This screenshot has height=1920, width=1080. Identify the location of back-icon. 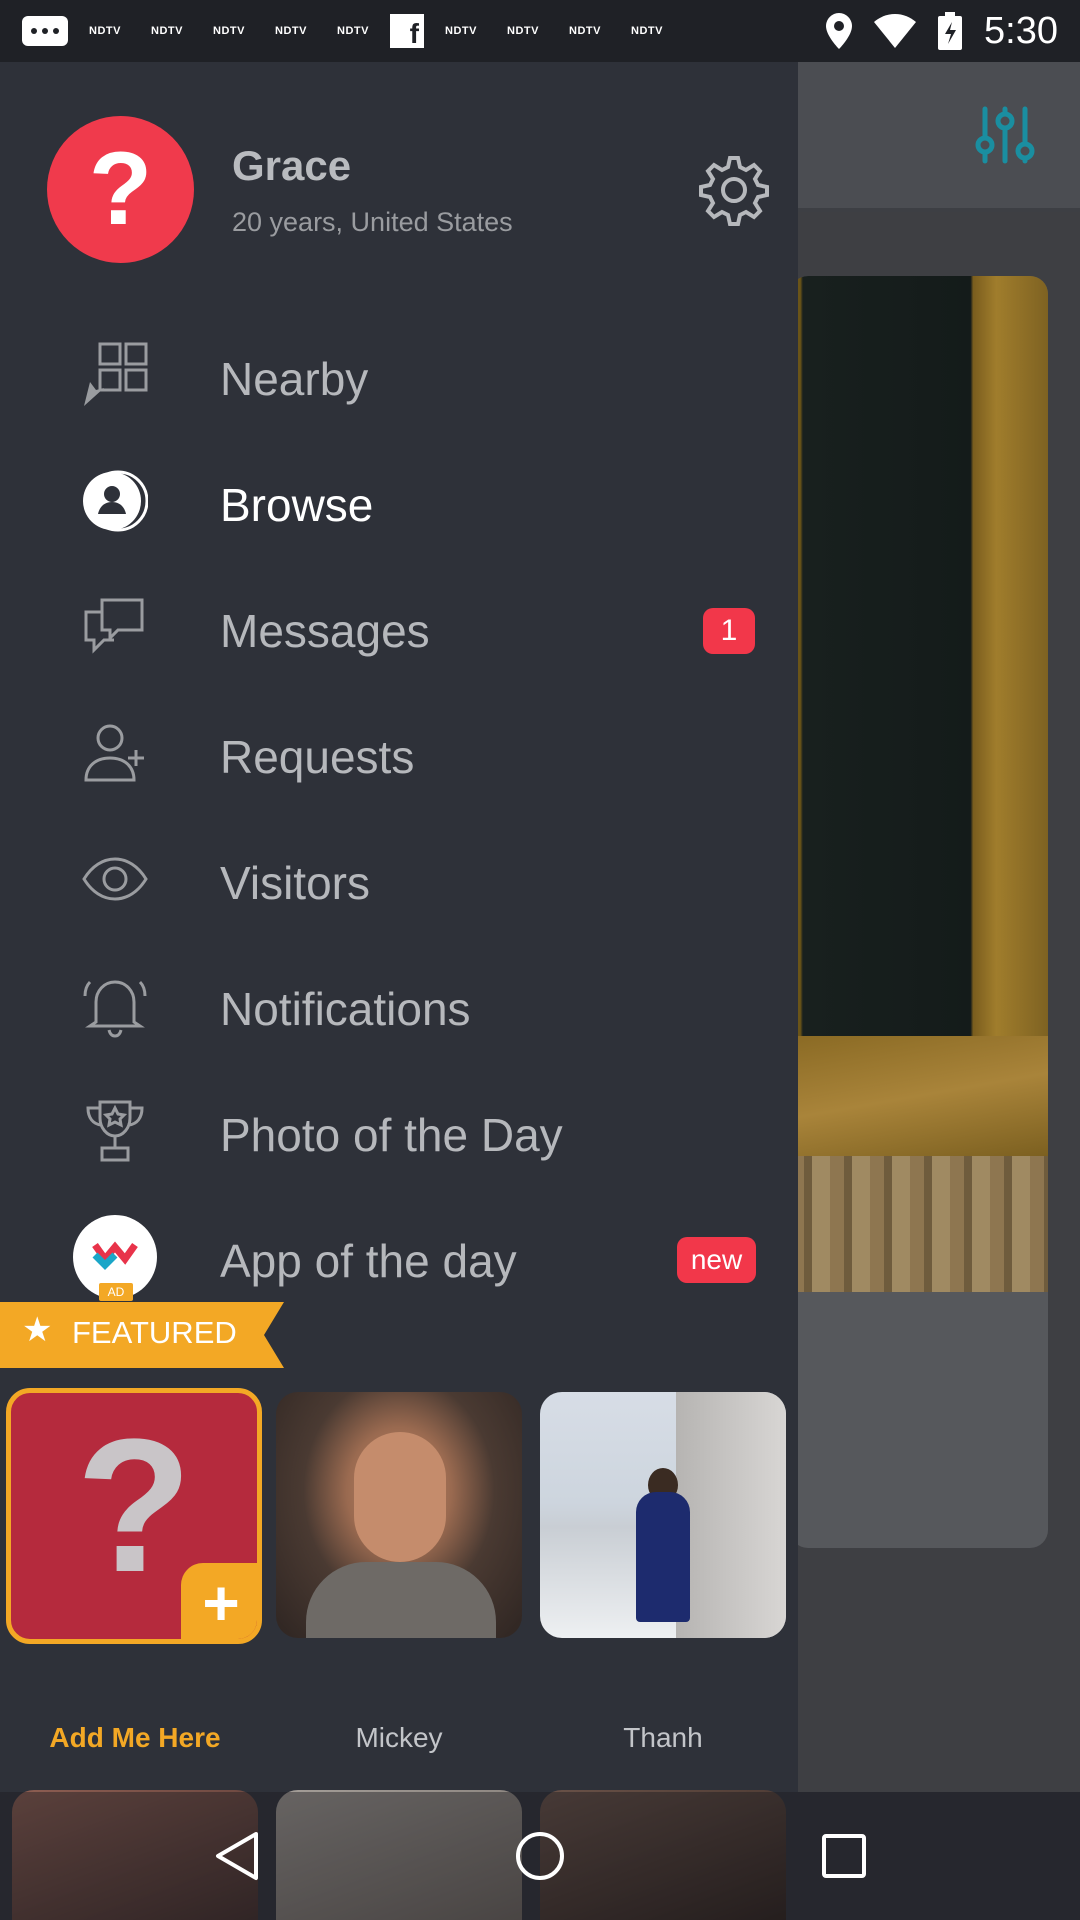
(237, 1856).